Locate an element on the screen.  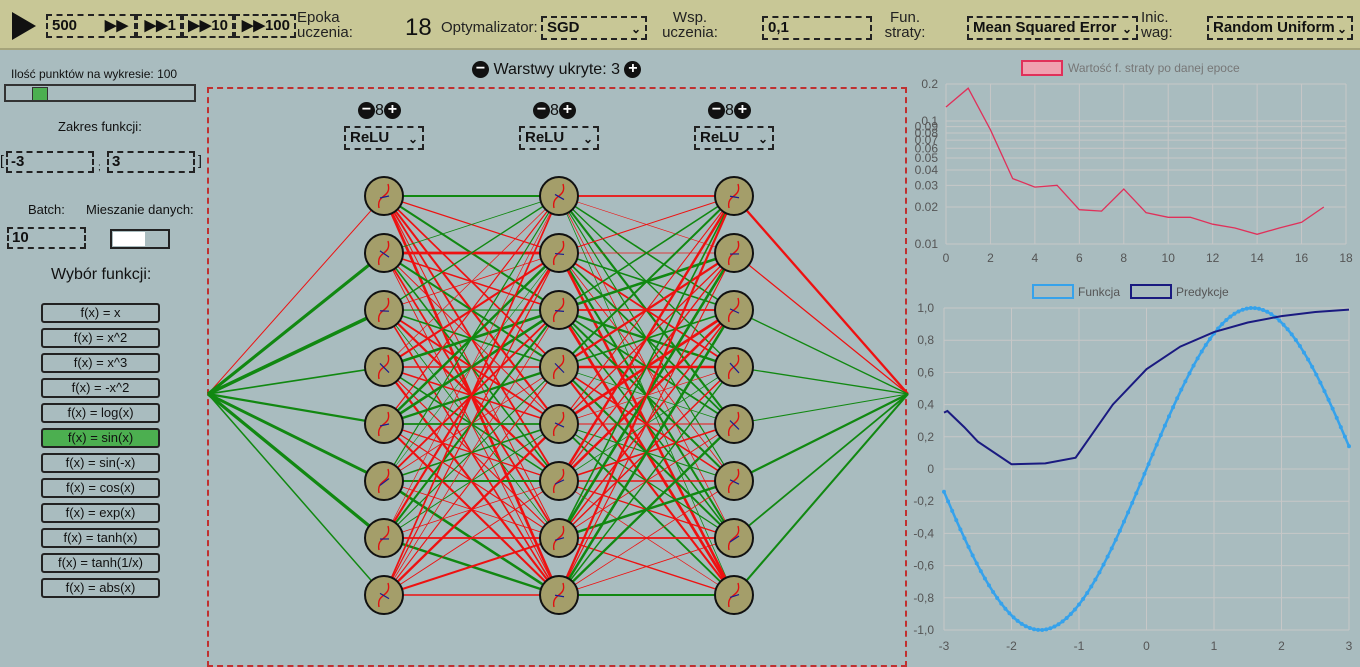
legend-label: Wartość f. straty po danej epoce is located at coordinates (1154, 68).